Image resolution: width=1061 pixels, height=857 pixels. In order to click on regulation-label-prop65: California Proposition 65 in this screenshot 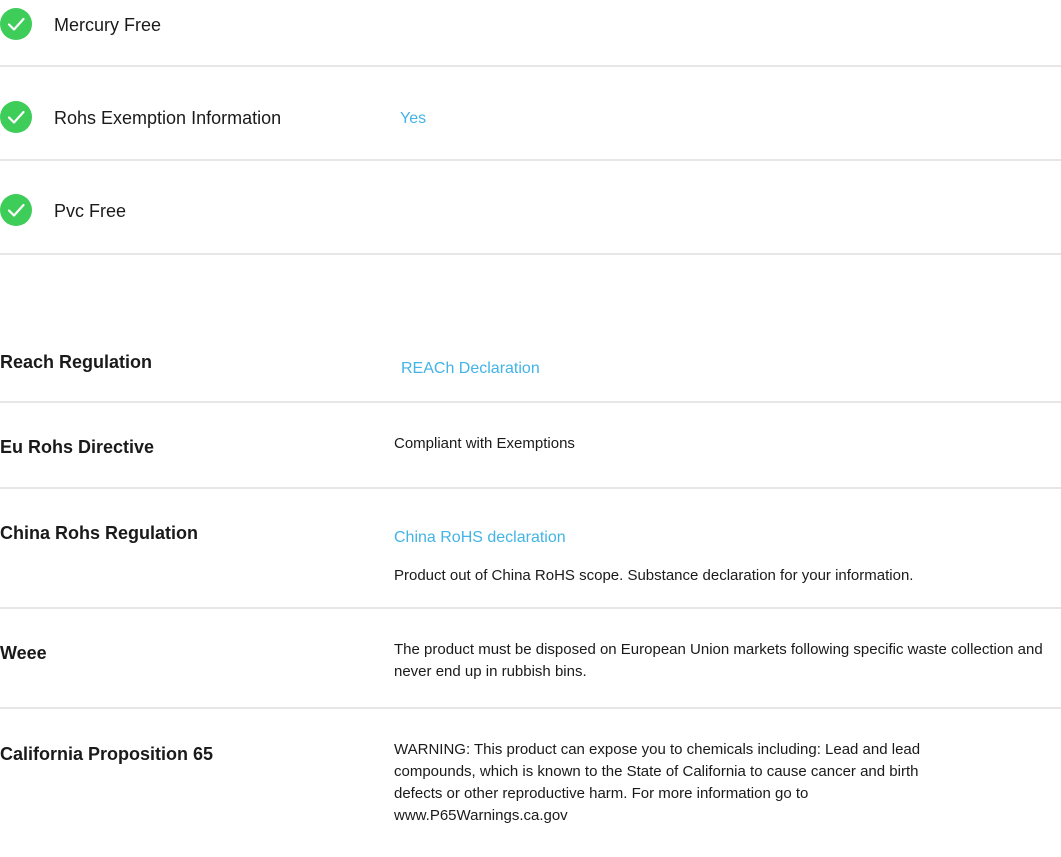, I will do `click(107, 754)`.